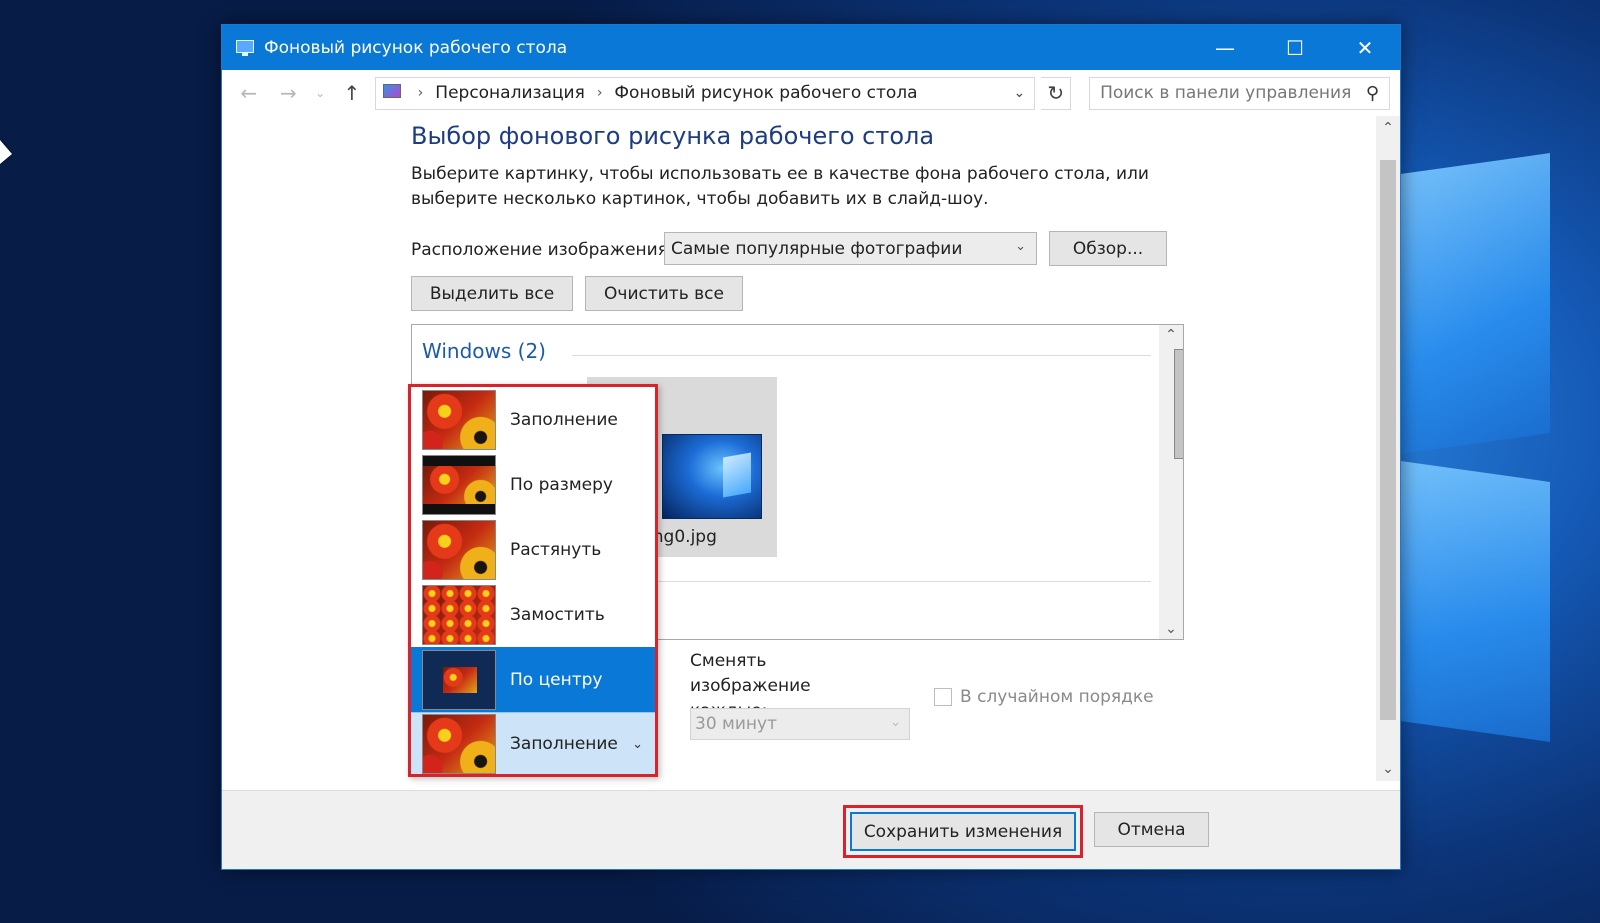  What do you see at coordinates (561, 484) in the screenshot?
I see `position-option-label: По размеру` at bounding box center [561, 484].